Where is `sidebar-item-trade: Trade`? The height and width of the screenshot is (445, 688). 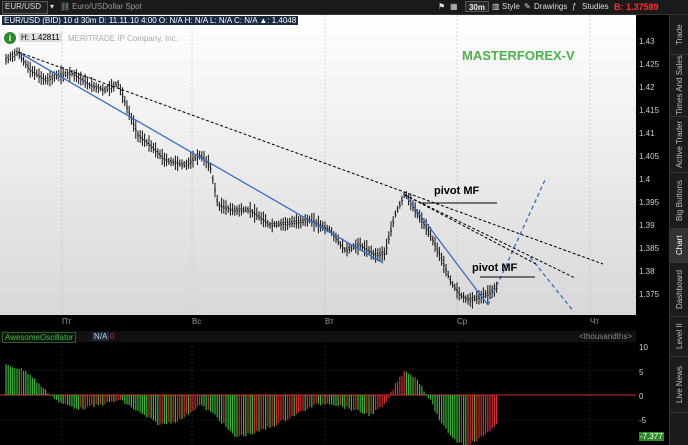 sidebar-item-trade: Trade is located at coordinates (679, 35).